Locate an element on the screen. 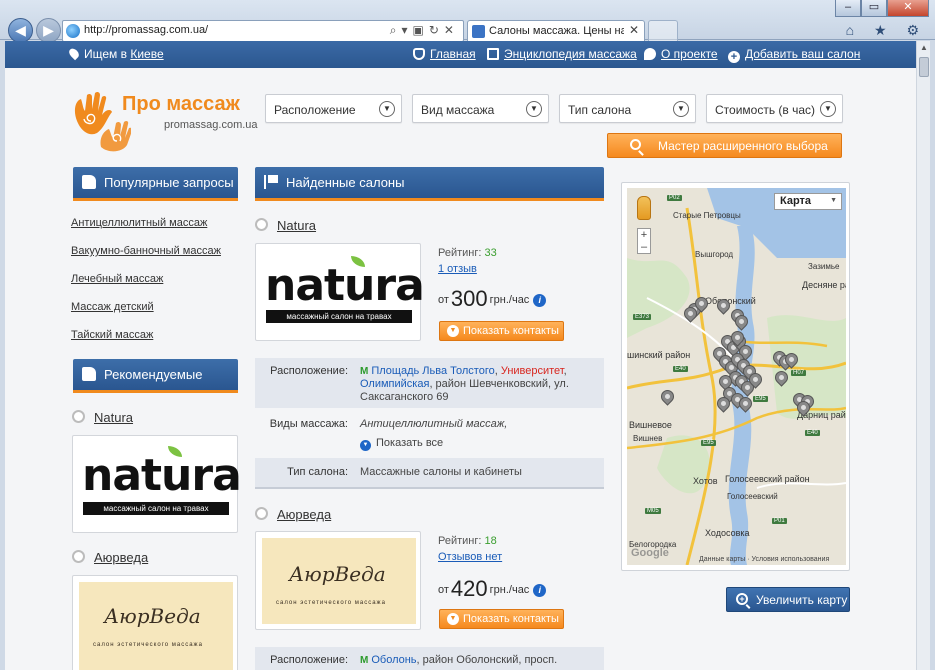  map-type-select: Карта ▼ is located at coordinates (808, 201).